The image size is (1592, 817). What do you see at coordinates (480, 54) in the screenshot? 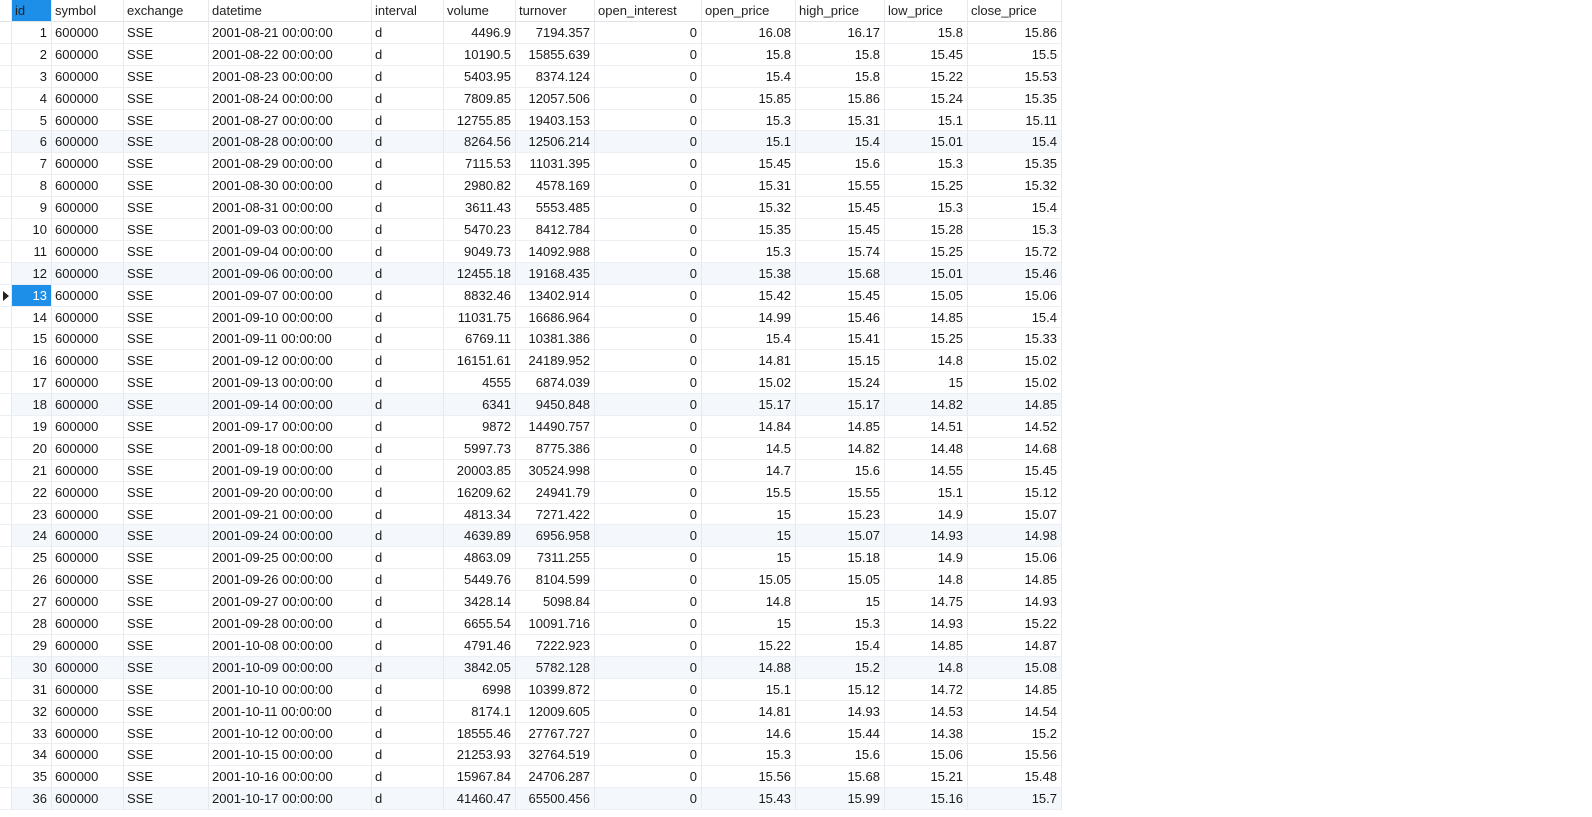
I see `cell-volume: 10190.5` at bounding box center [480, 54].